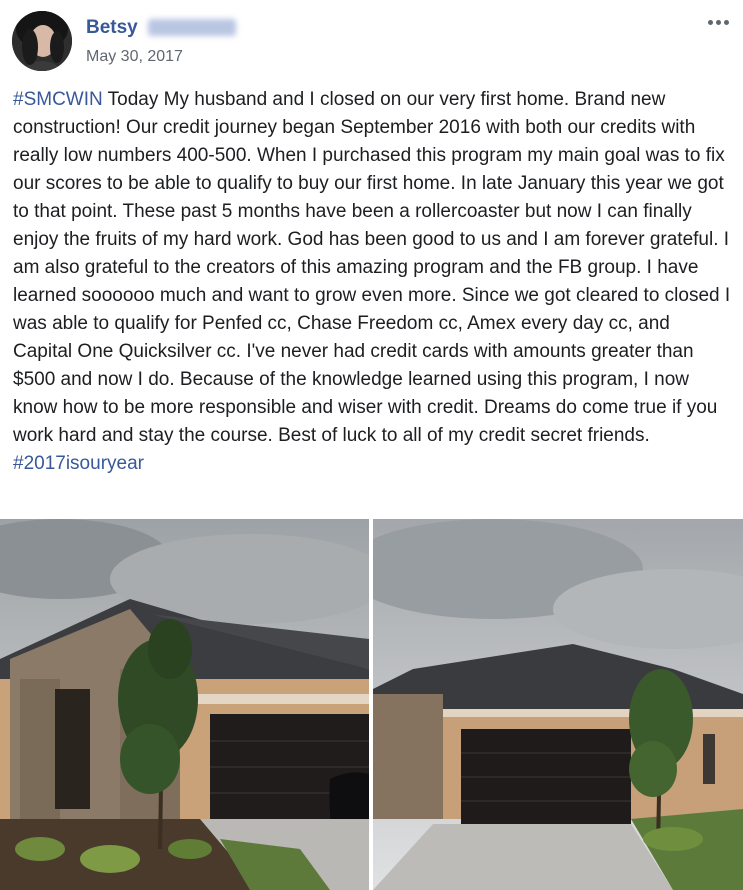 This screenshot has width=743, height=890. What do you see at coordinates (192, 27) in the screenshot?
I see `redacted-surname` at bounding box center [192, 27].